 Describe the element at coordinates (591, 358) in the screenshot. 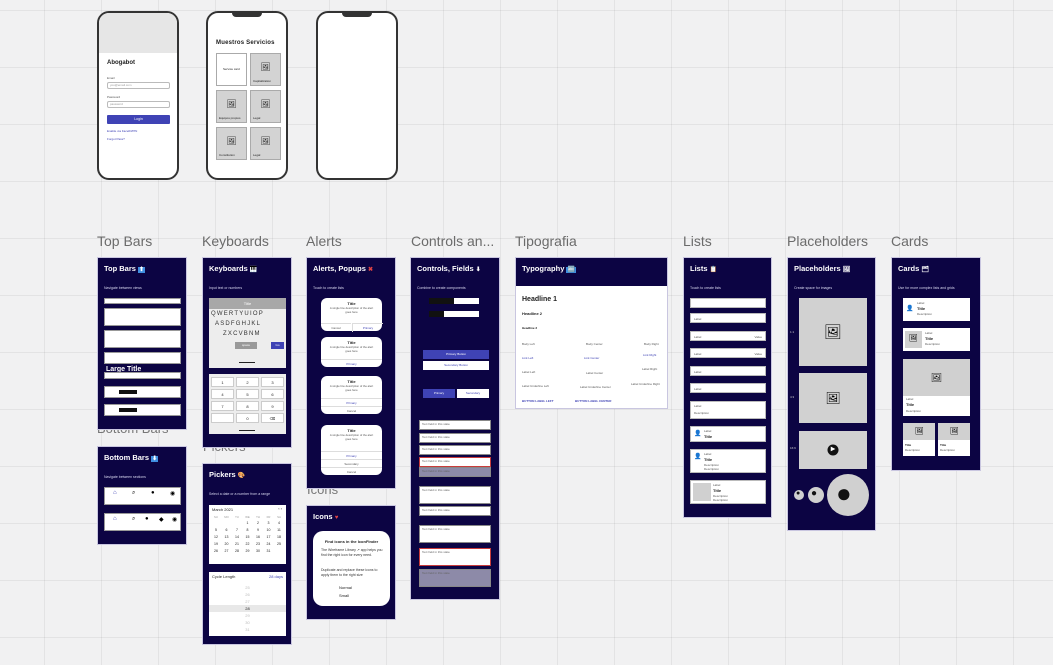

I see `link-center: Link Center` at that location.